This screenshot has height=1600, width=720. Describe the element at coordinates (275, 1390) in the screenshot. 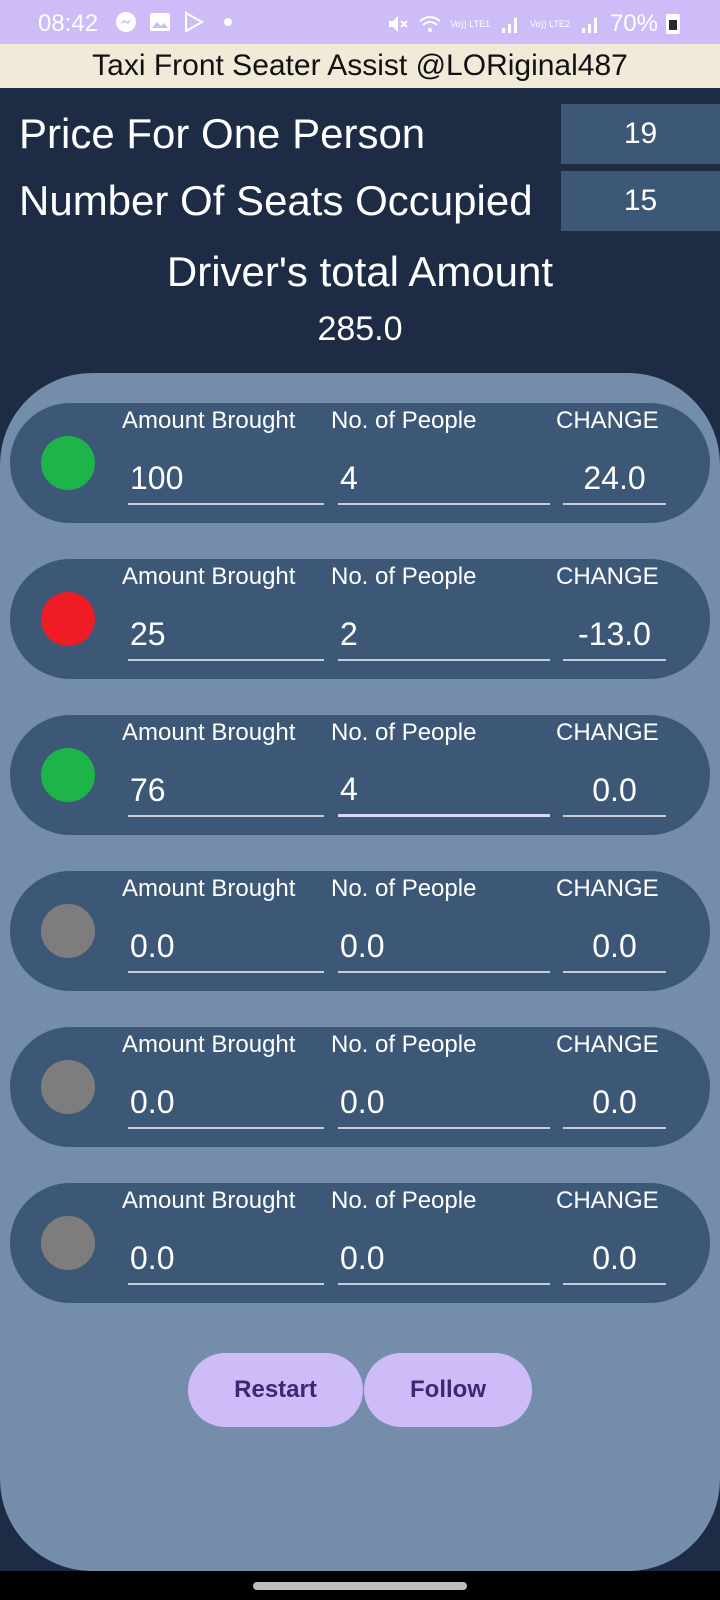

I see `restart-button: Restart` at that location.